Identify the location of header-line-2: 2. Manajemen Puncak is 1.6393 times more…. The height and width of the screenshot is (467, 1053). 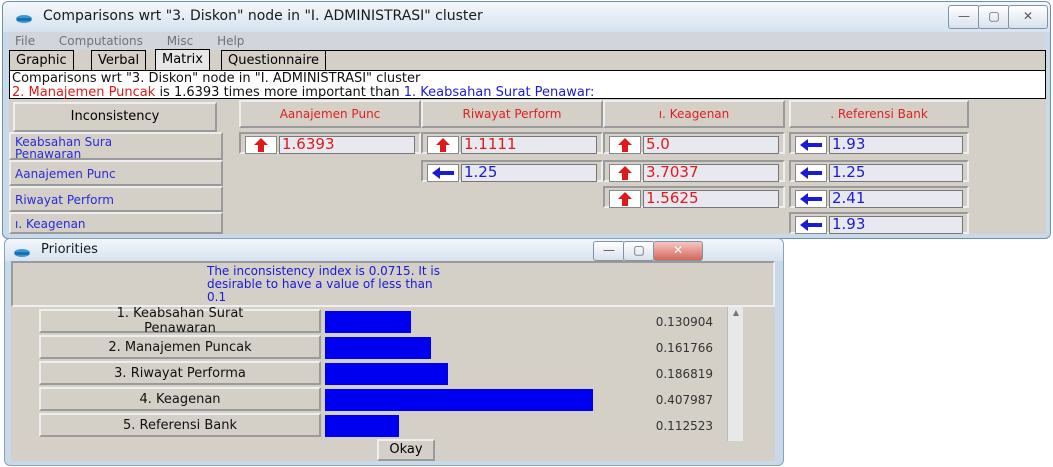
(303, 92).